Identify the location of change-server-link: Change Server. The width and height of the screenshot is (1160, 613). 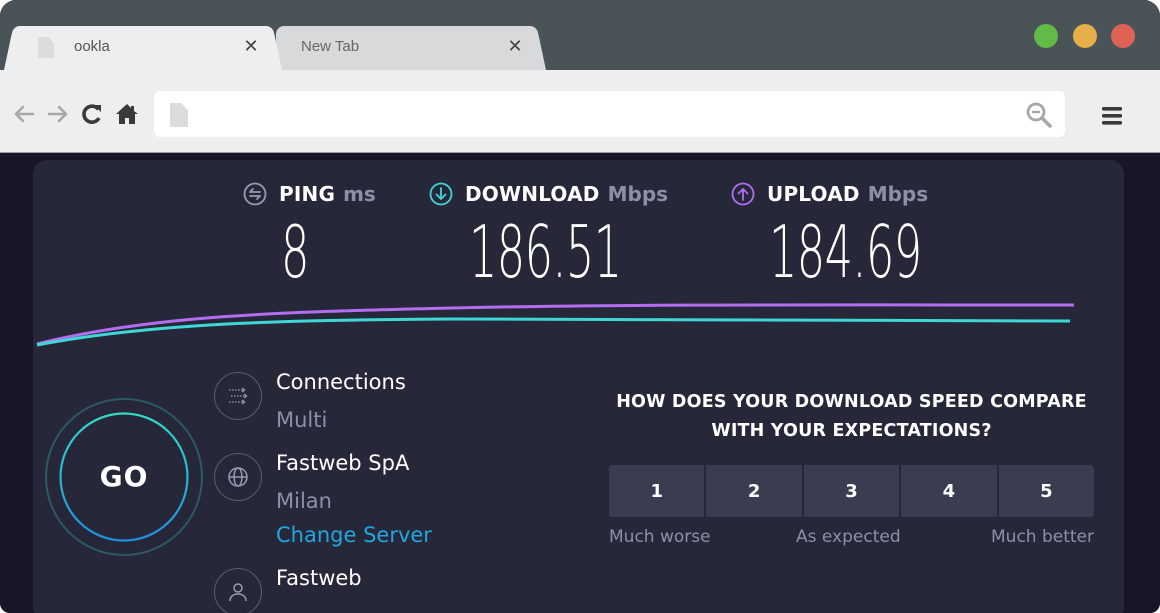
(354, 535).